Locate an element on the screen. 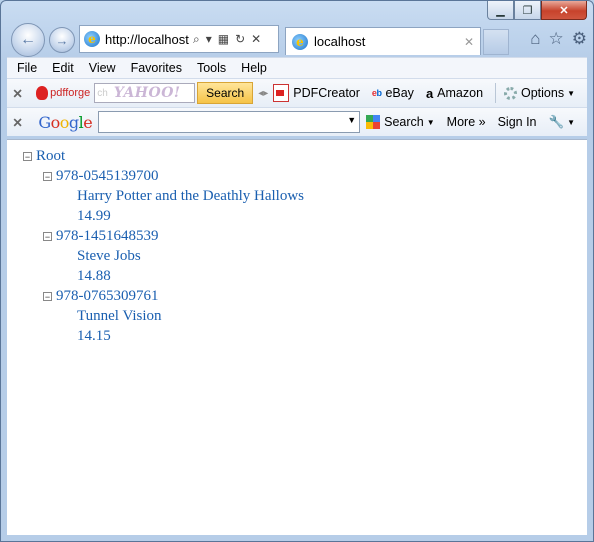 This screenshot has height=542, width=594. google-search-icon is located at coordinates (373, 122).